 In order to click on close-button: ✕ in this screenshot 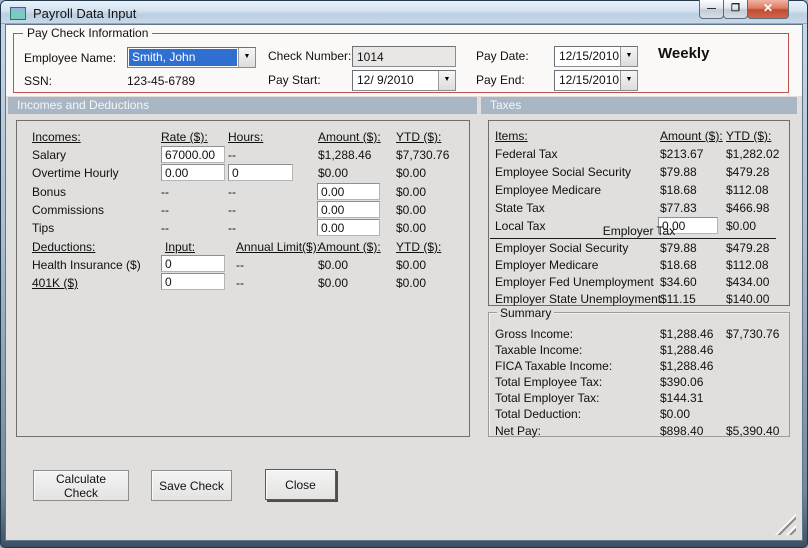, I will do `click(768, 9)`.